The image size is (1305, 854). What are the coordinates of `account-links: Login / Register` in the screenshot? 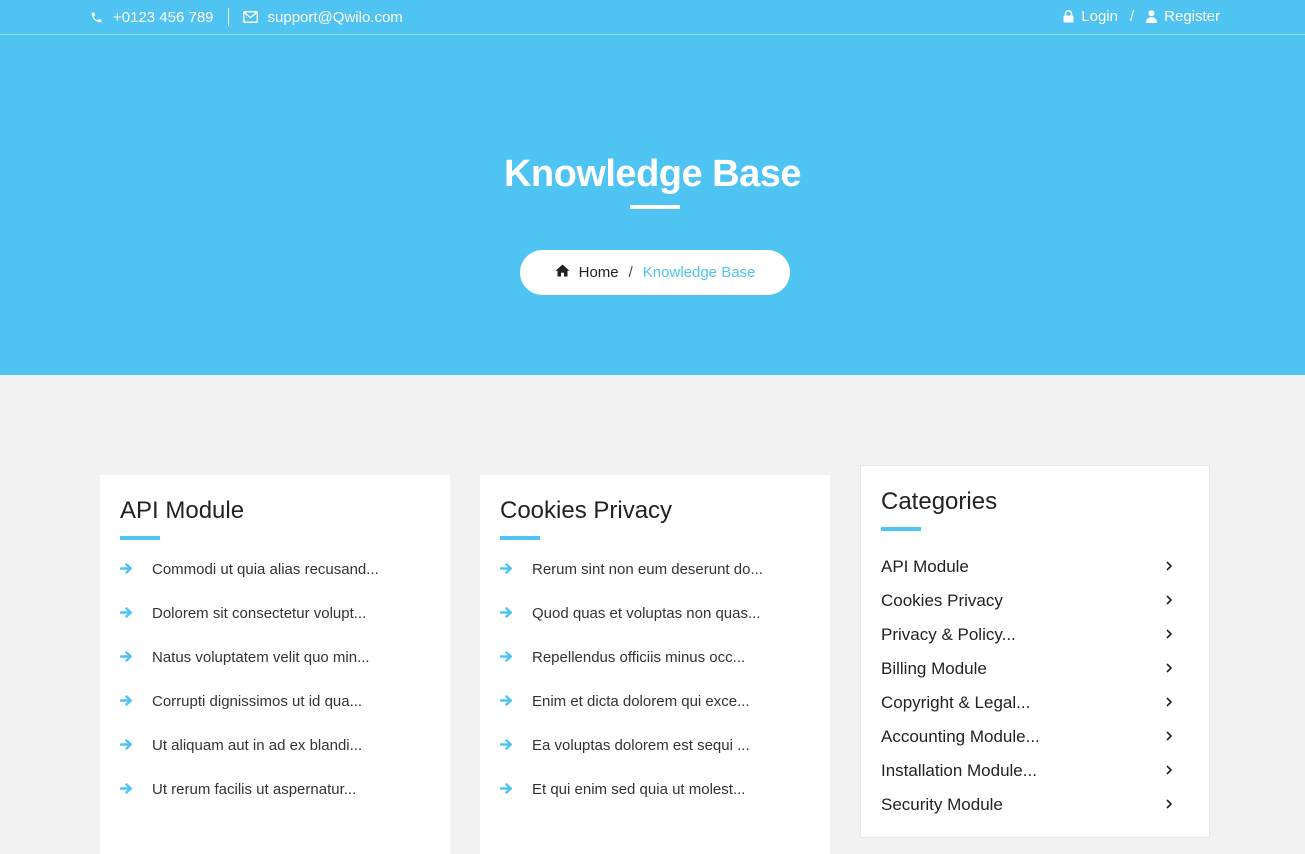 It's located at (1141, 16).